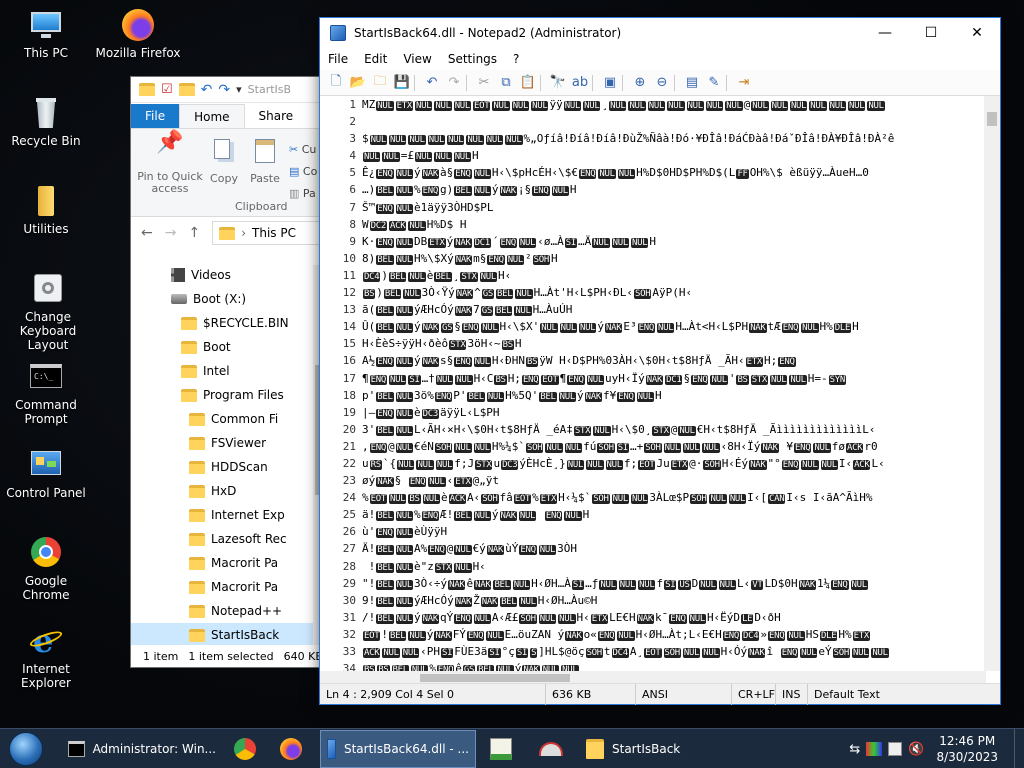  What do you see at coordinates (230, 491) in the screenshot?
I see `tree-item: HxD` at bounding box center [230, 491].